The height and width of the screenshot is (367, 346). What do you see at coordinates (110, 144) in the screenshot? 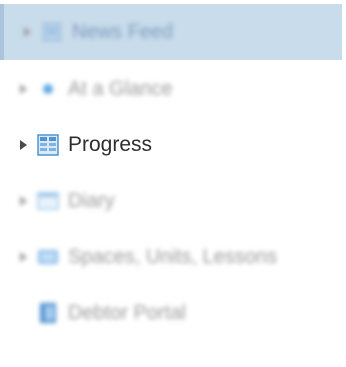
I see `nav-item-label: Progress` at bounding box center [110, 144].